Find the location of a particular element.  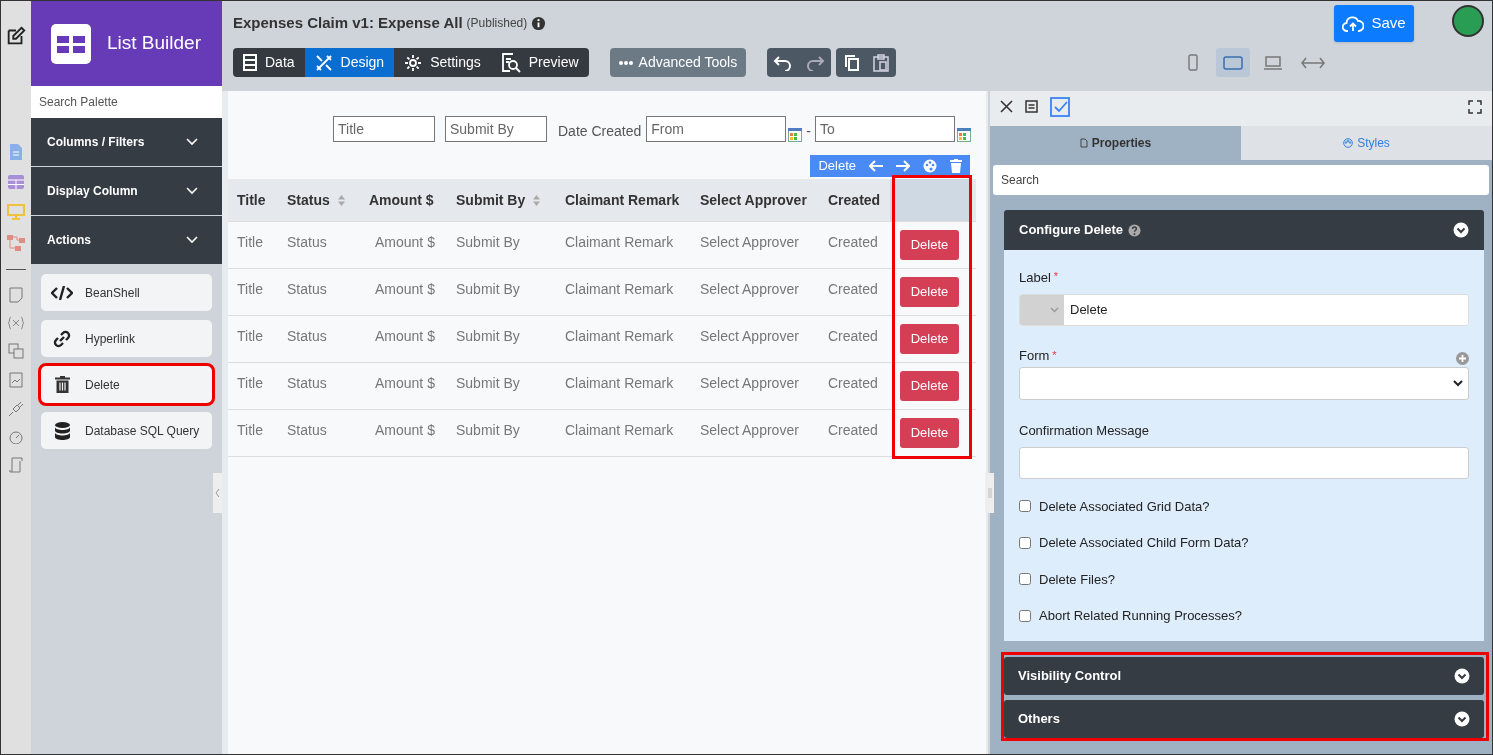

table-icon is located at coordinates (16, 182).